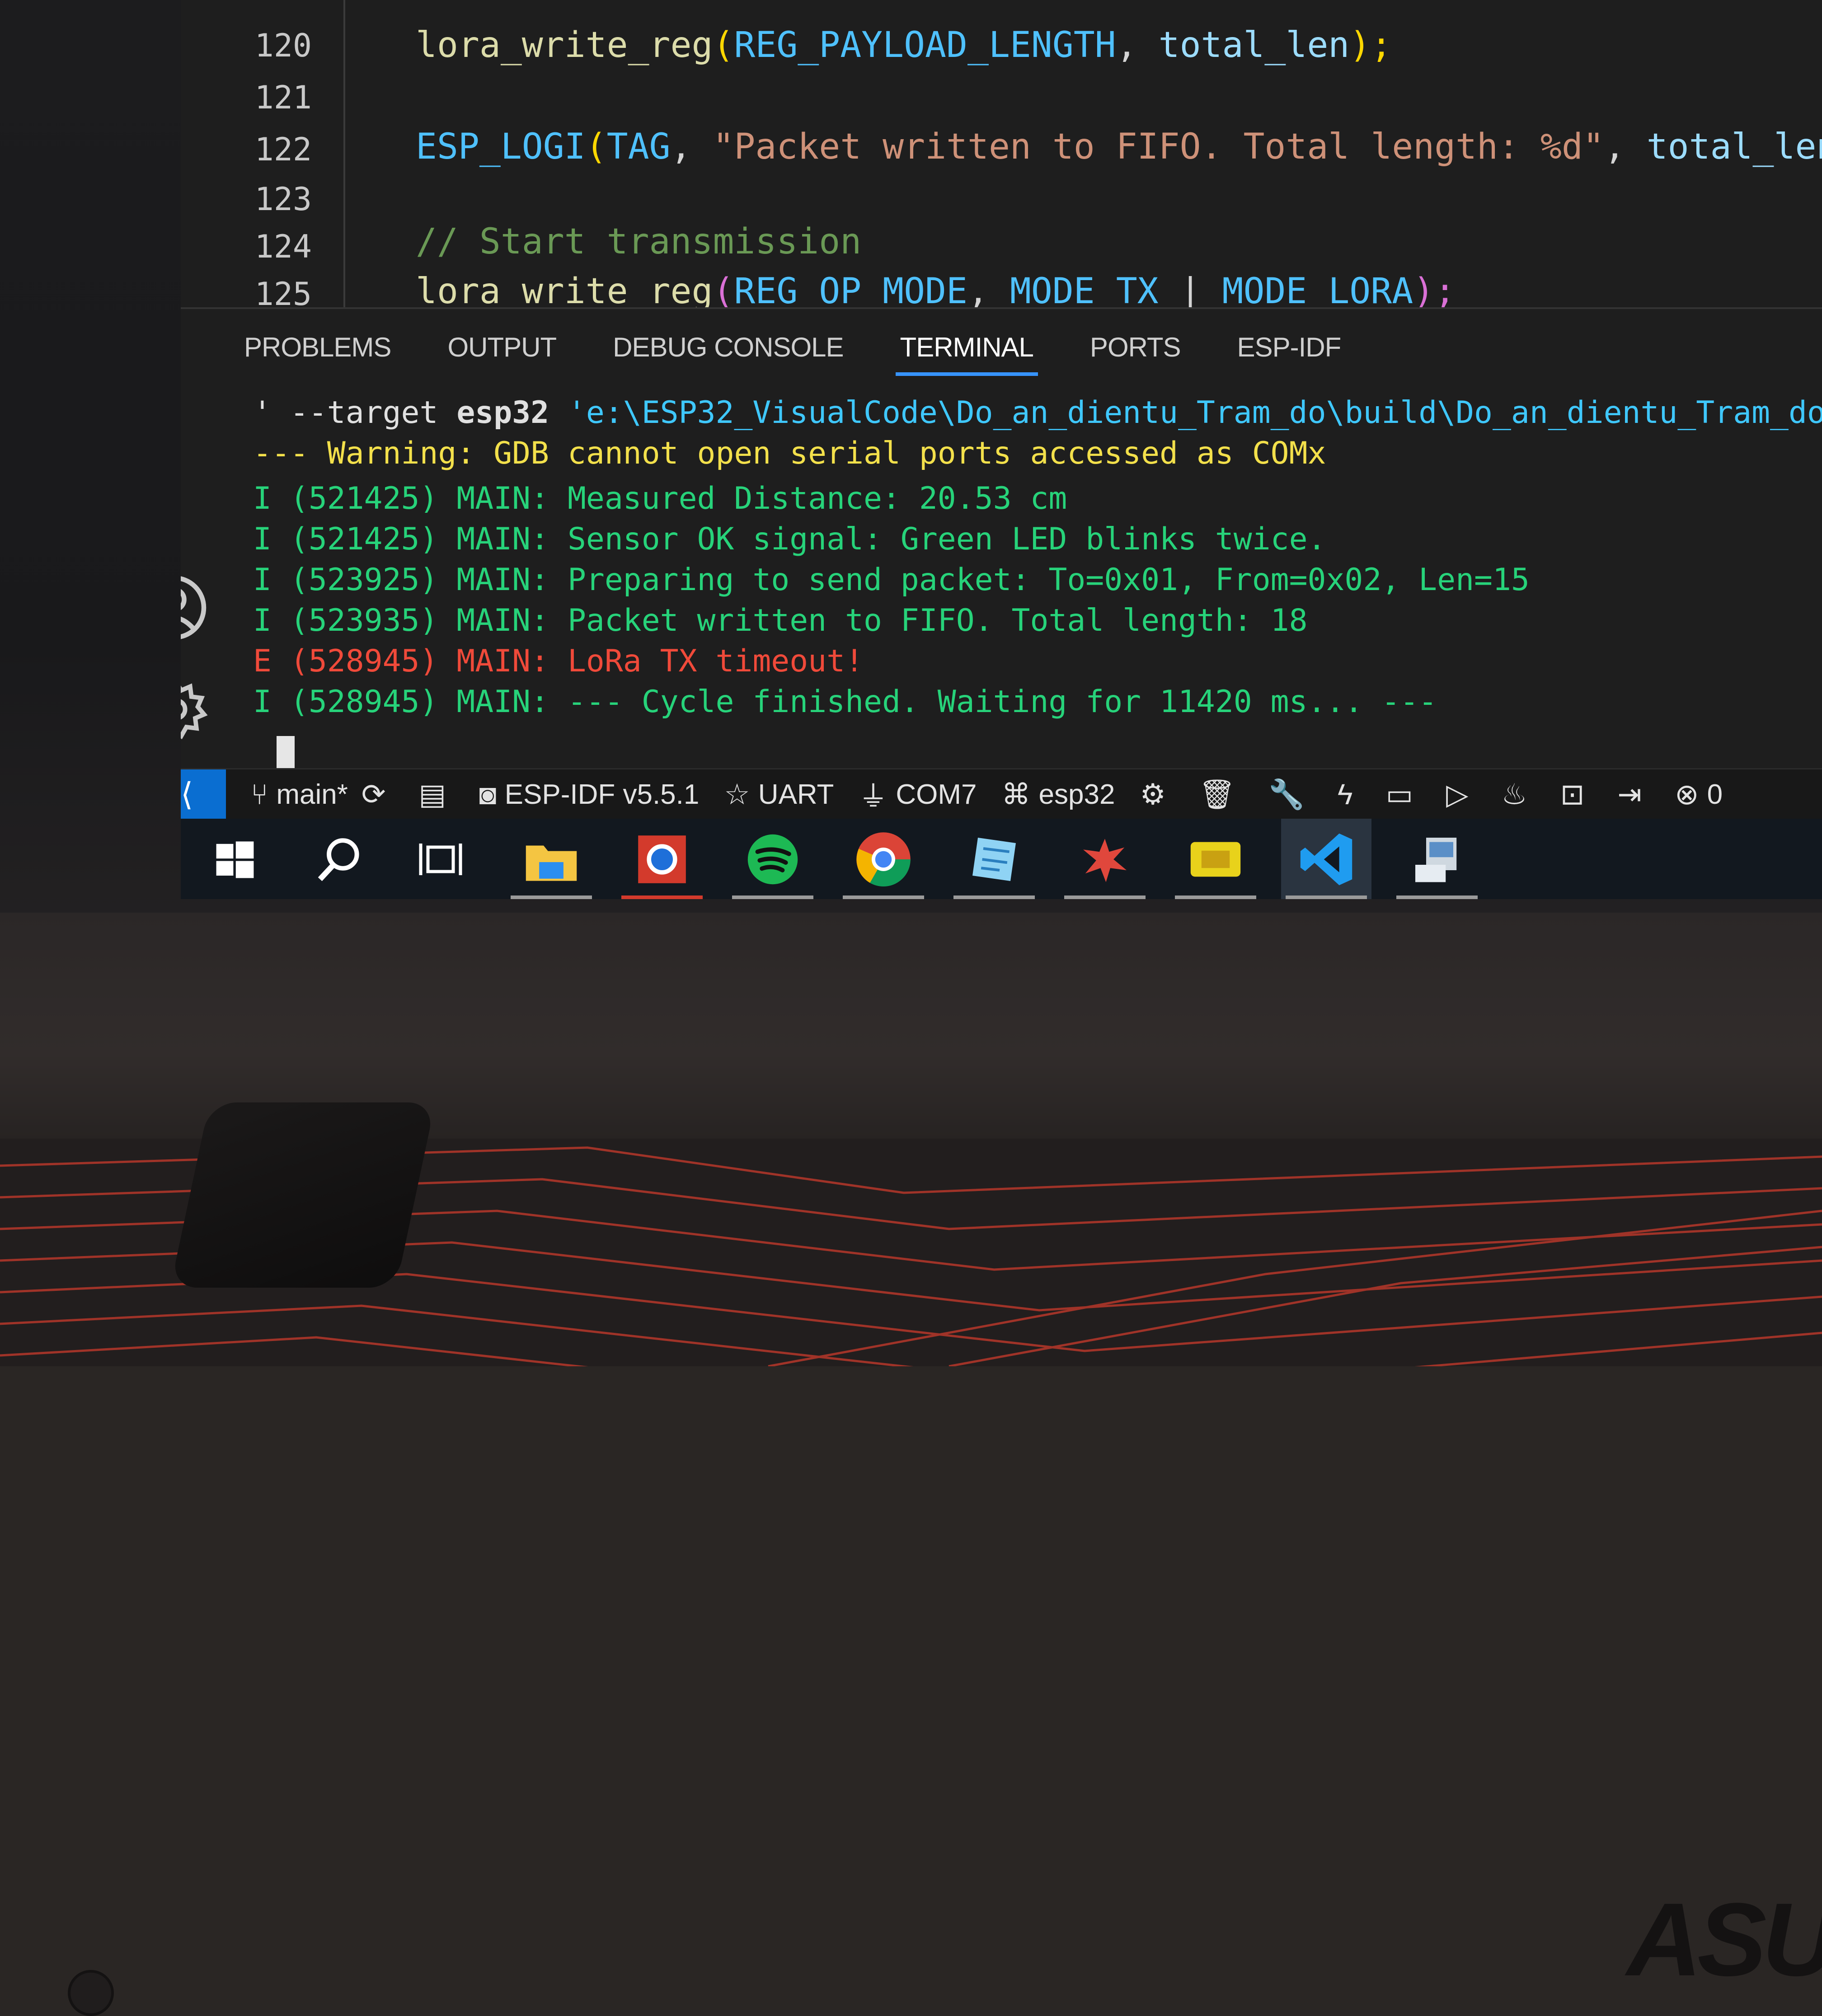  What do you see at coordinates (283, 149) in the screenshot?
I see `line-number: 122` at bounding box center [283, 149].